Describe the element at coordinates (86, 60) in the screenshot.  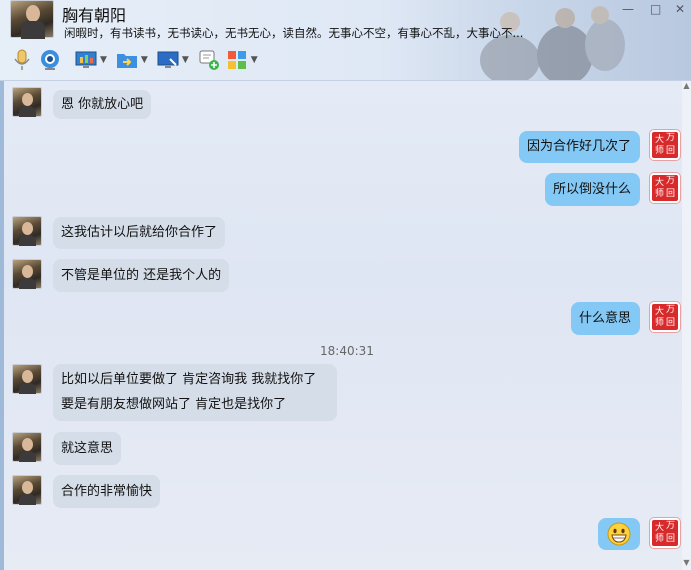
I see `screen-share-icon` at that location.